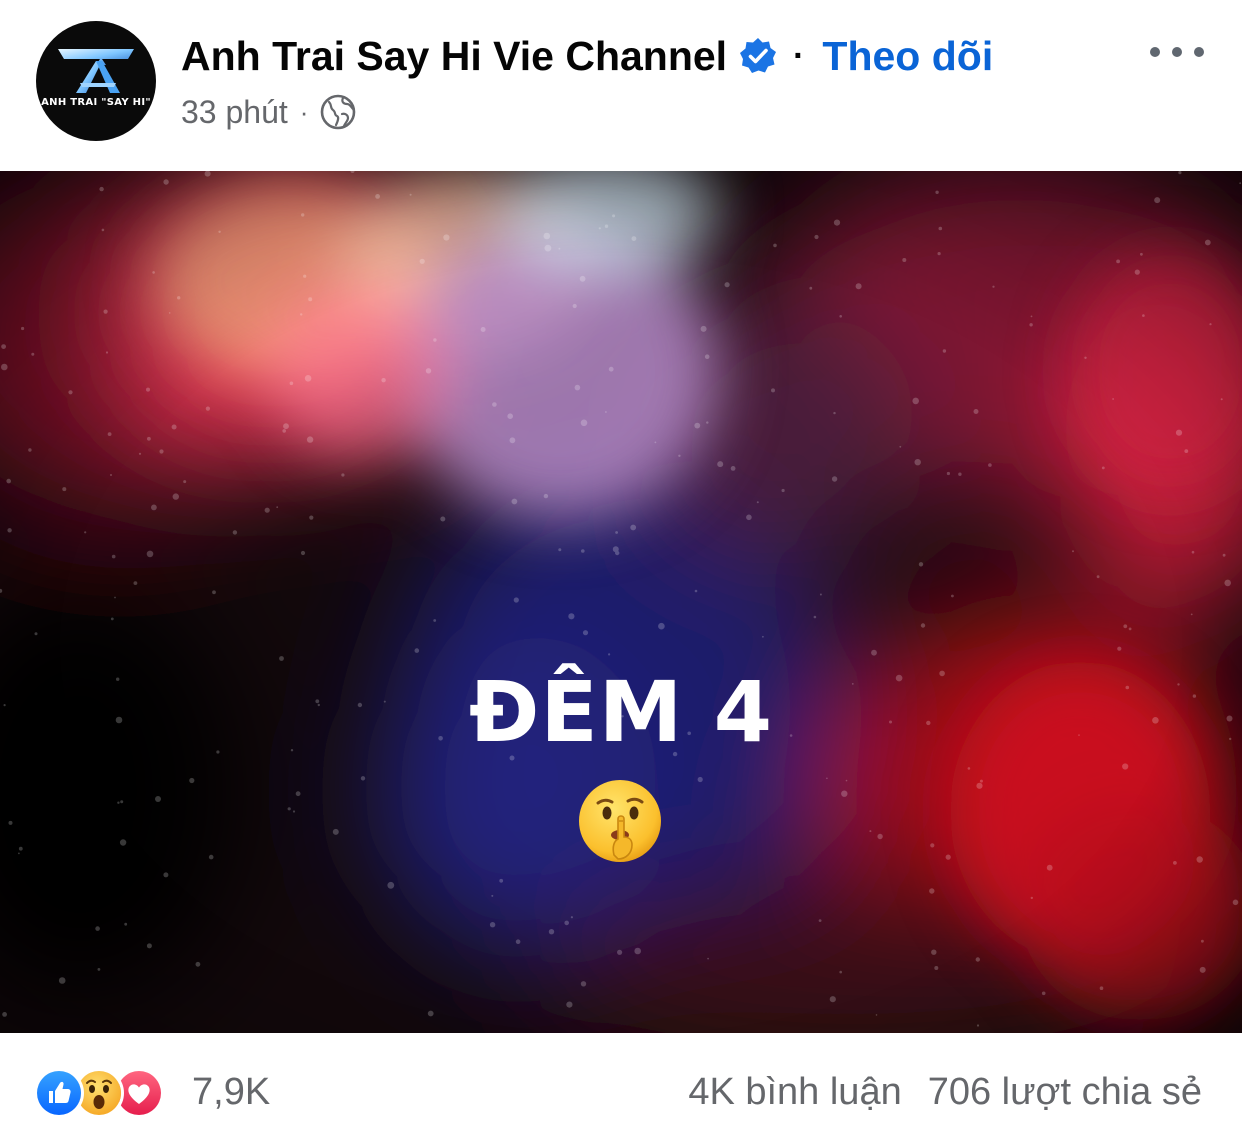  Describe the element at coordinates (59, 1093) in the screenshot. I see `like-reaction-icon` at that location.